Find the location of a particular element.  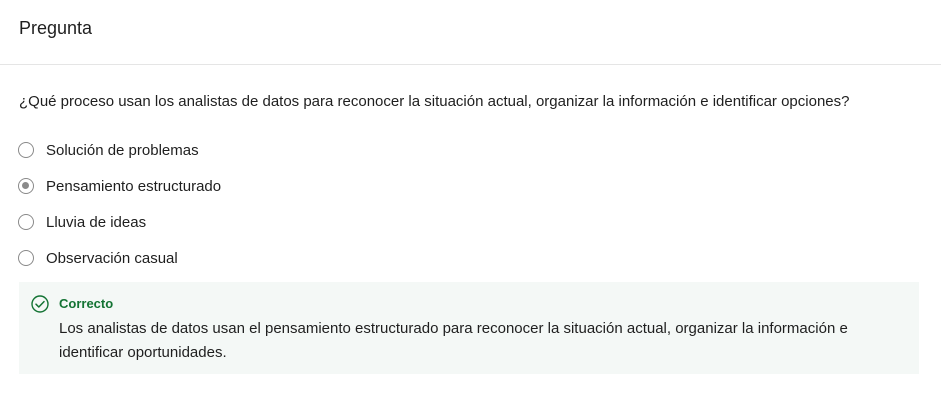

option-label: Solución de problemas is located at coordinates (122, 150).